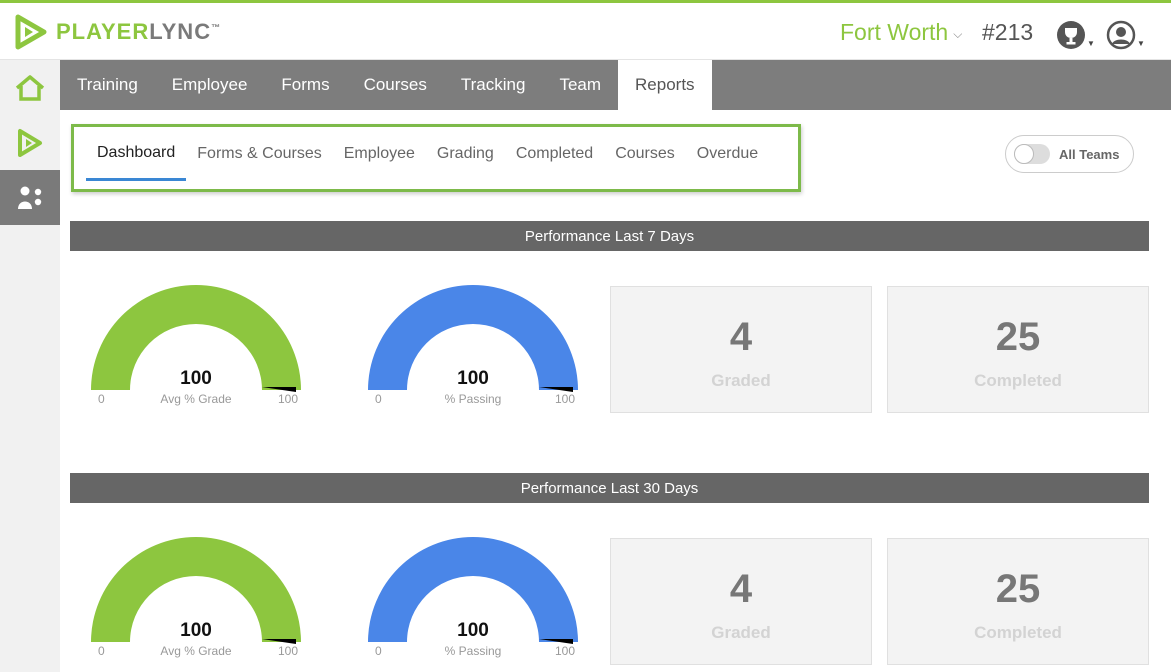 This screenshot has width=1171, height=672. I want to click on section-title-30-days: Performance Last 30 Days, so click(609, 488).